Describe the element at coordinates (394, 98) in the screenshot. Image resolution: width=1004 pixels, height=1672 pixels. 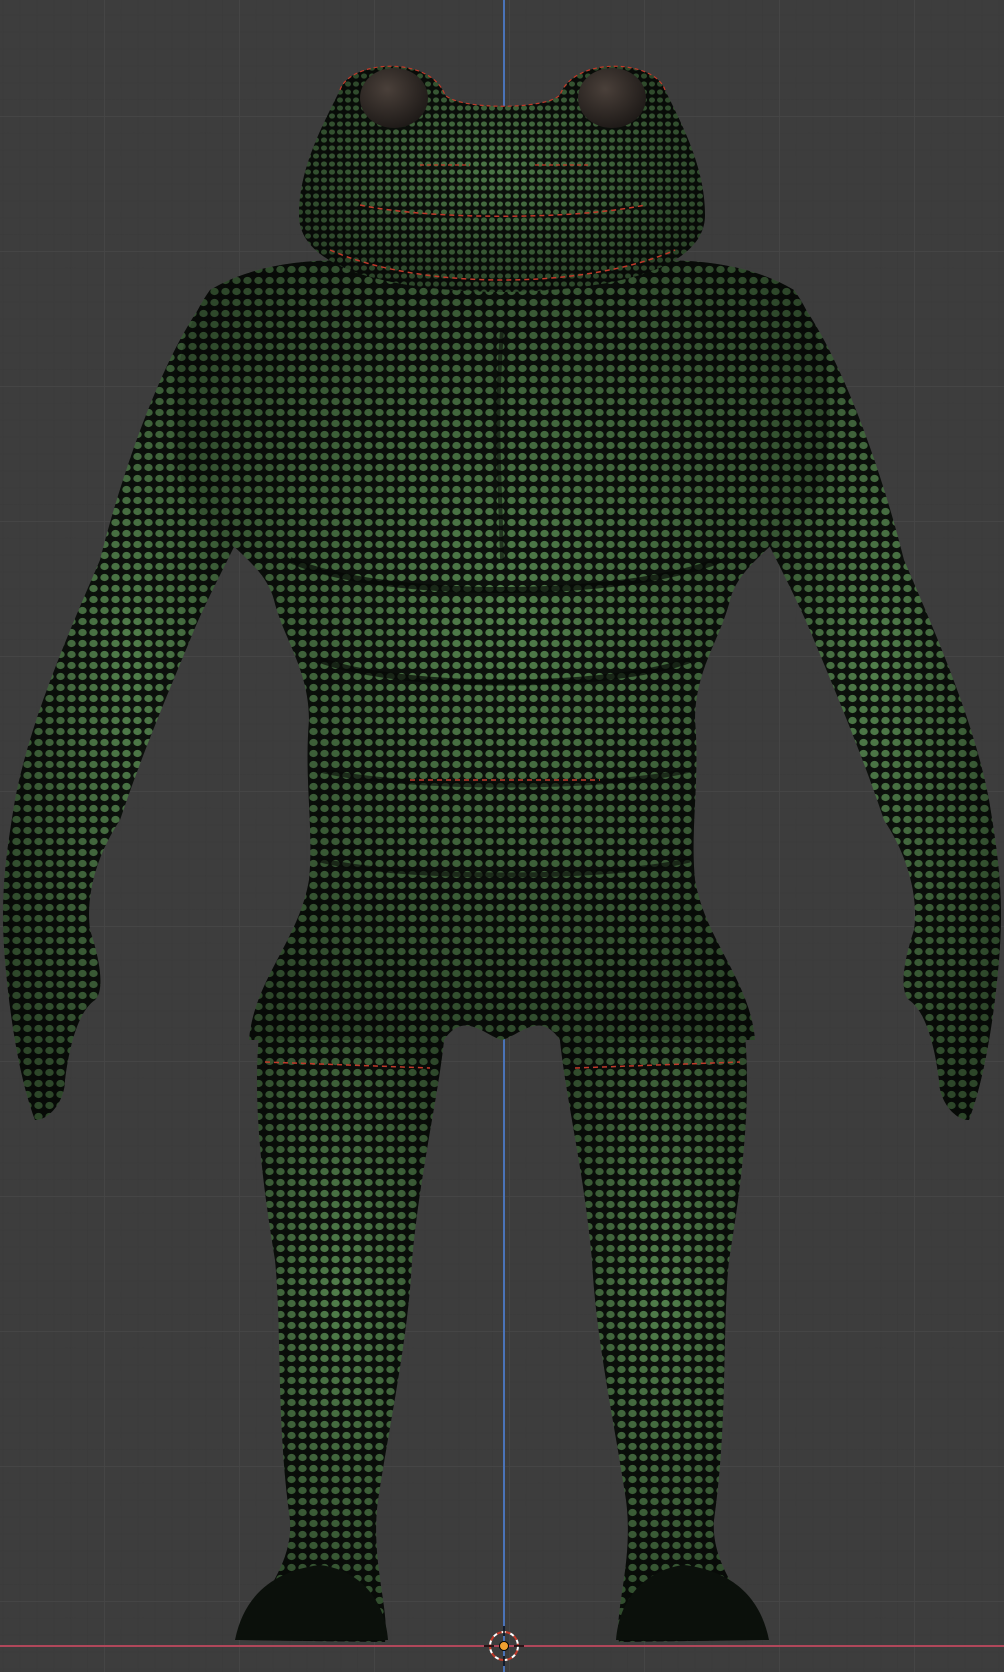
I see `left-eye` at that location.